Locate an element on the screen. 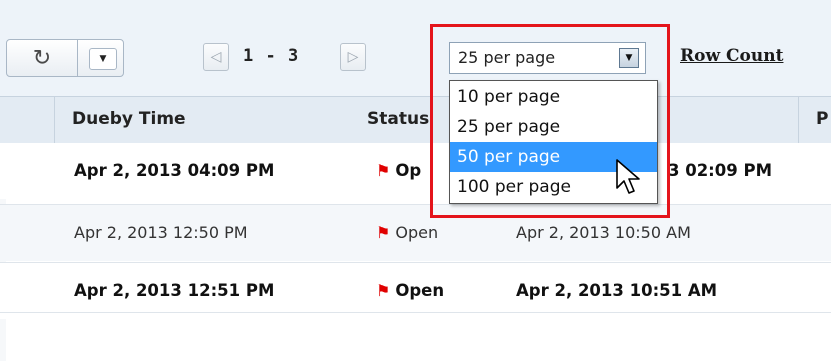 Image resolution: width=831 pixels, height=361 pixels. row-divider is located at coordinates (415, 312).